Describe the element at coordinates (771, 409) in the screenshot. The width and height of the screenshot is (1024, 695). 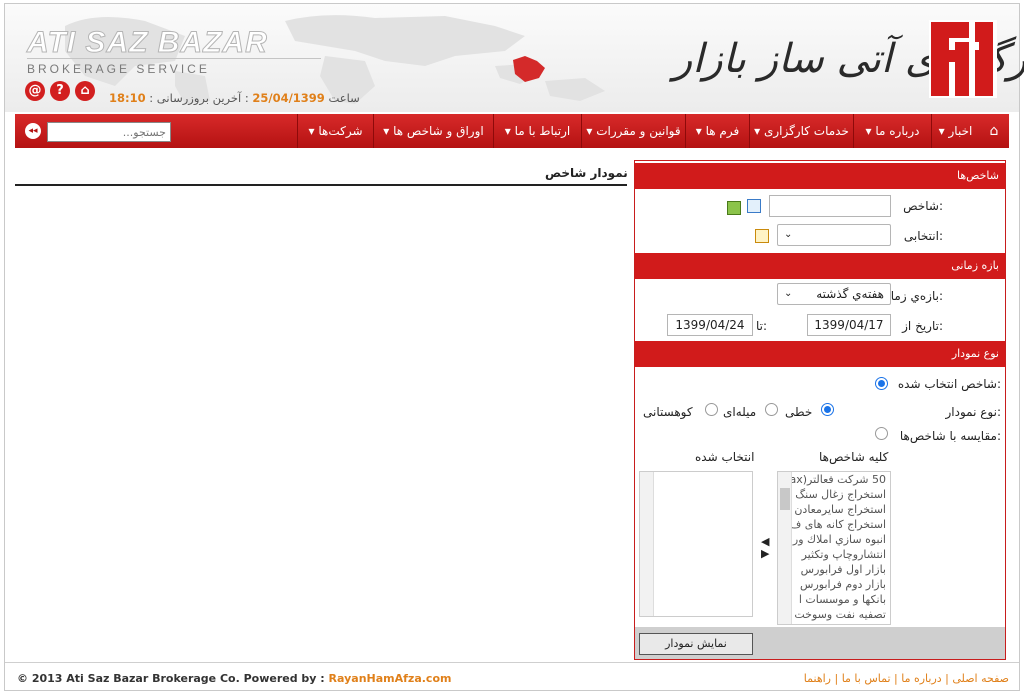
I see `chart-type-bar-radio` at that location.